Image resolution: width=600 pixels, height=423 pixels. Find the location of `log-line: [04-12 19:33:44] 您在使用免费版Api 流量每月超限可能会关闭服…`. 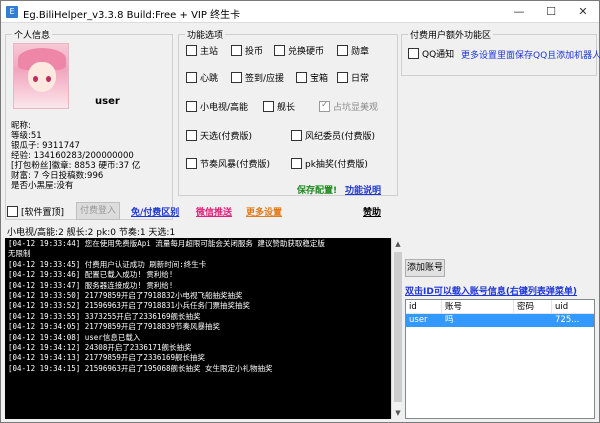

log-line: [04-12 19:33:44] 您在使用免费版Api 流量每月超限可能会关闭服… is located at coordinates (166, 243).